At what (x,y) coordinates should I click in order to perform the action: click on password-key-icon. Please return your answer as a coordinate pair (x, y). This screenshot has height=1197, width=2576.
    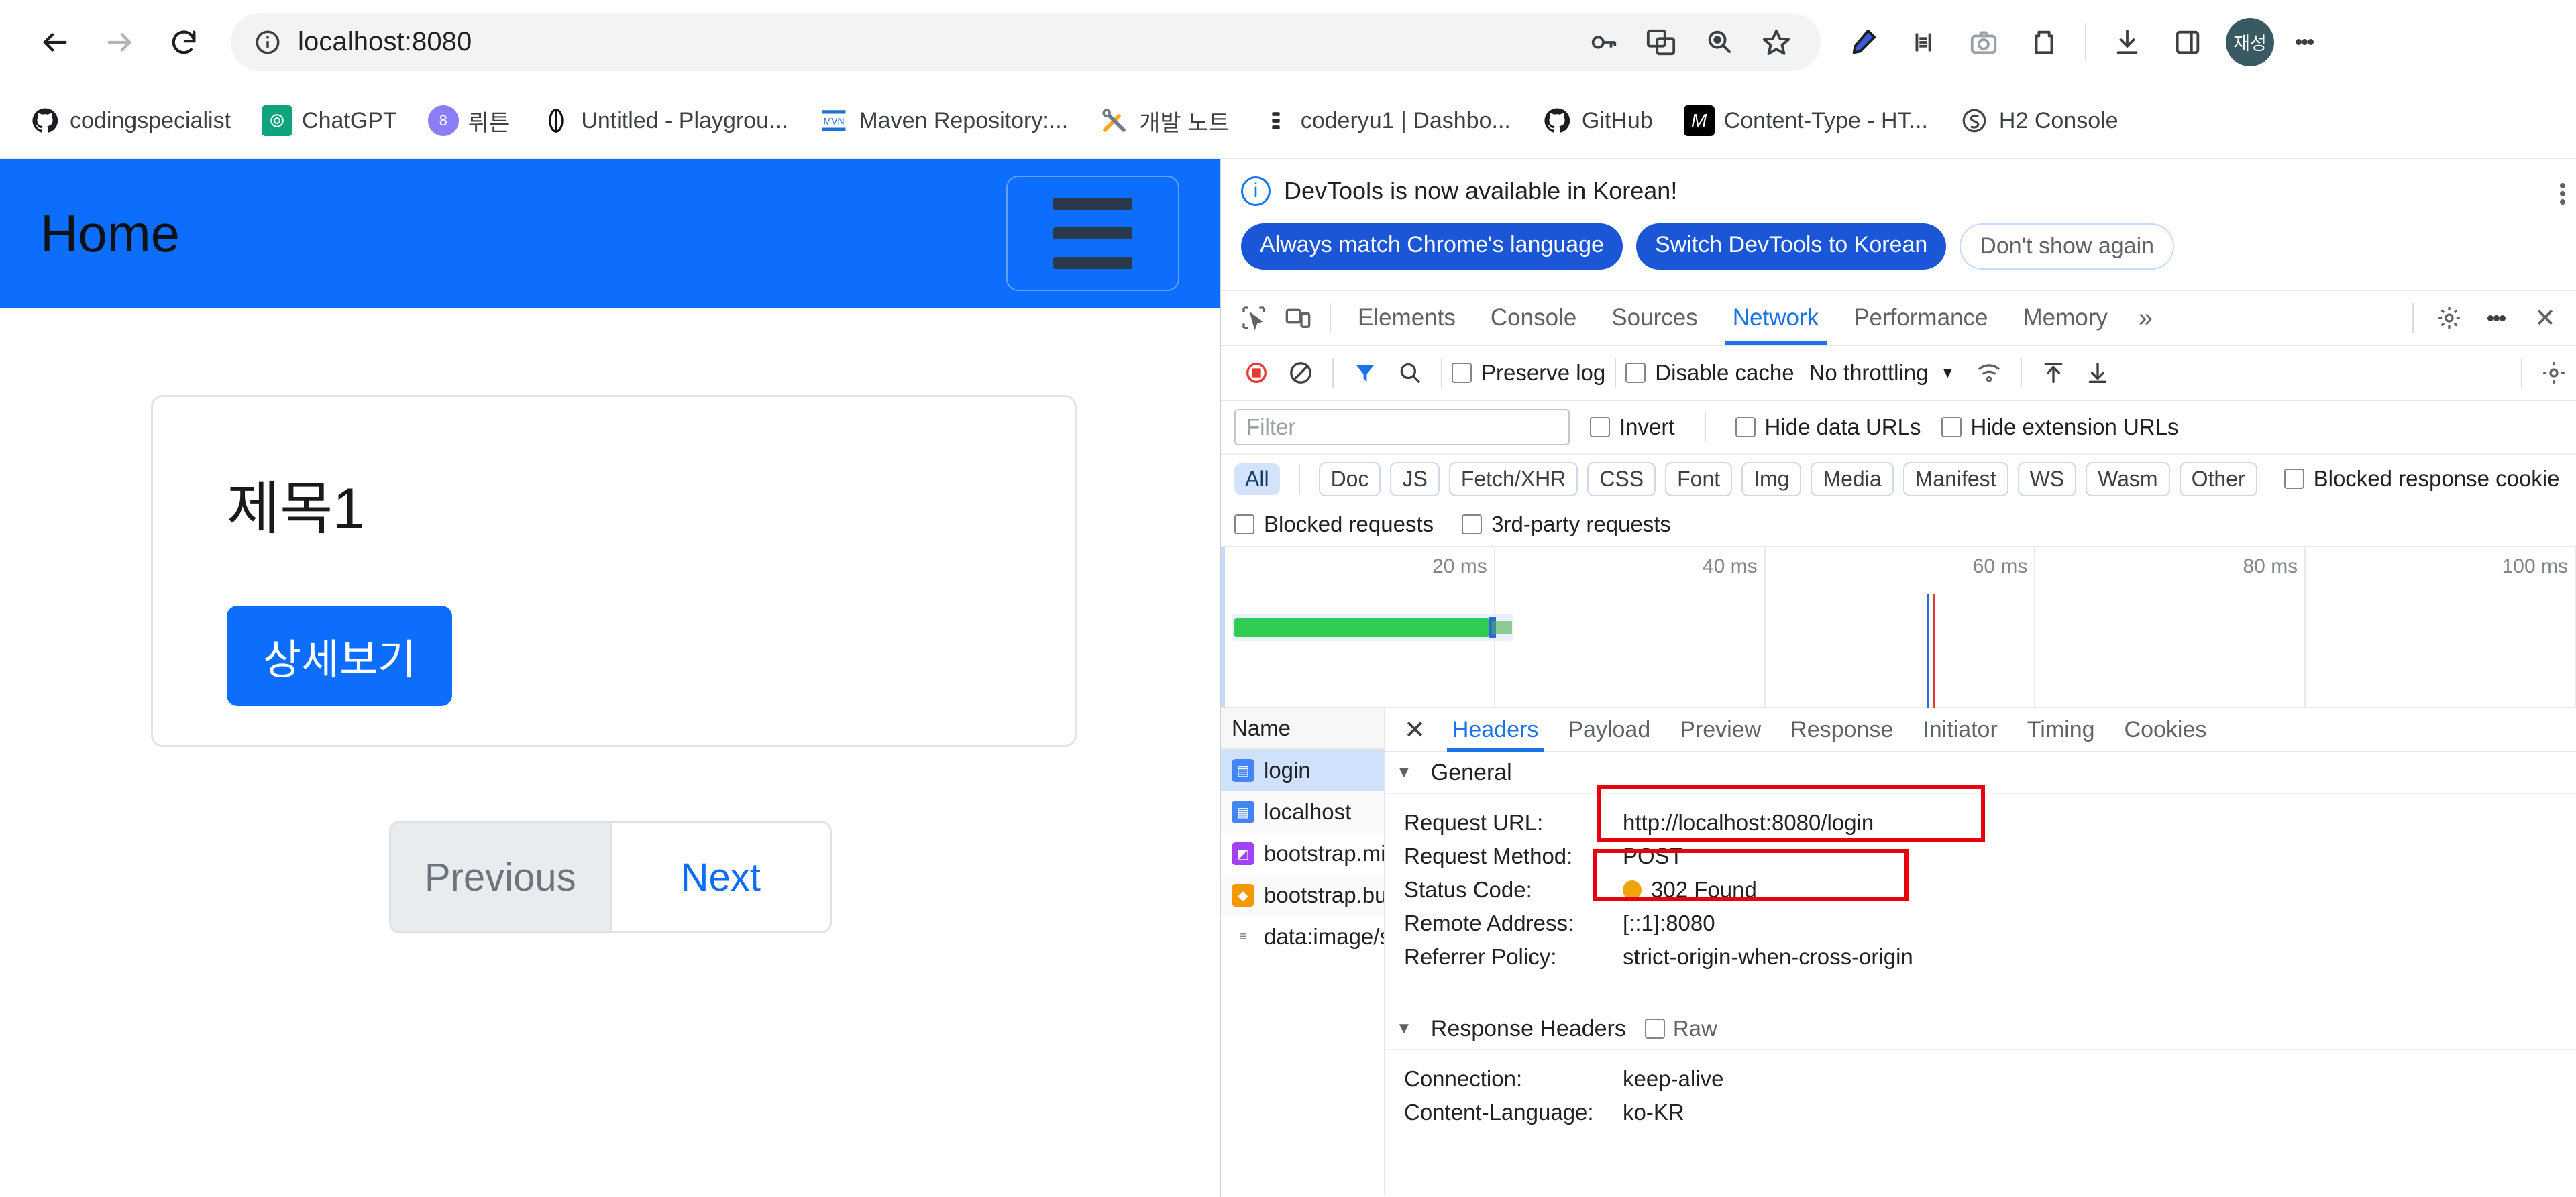
    Looking at the image, I should click on (1603, 42).